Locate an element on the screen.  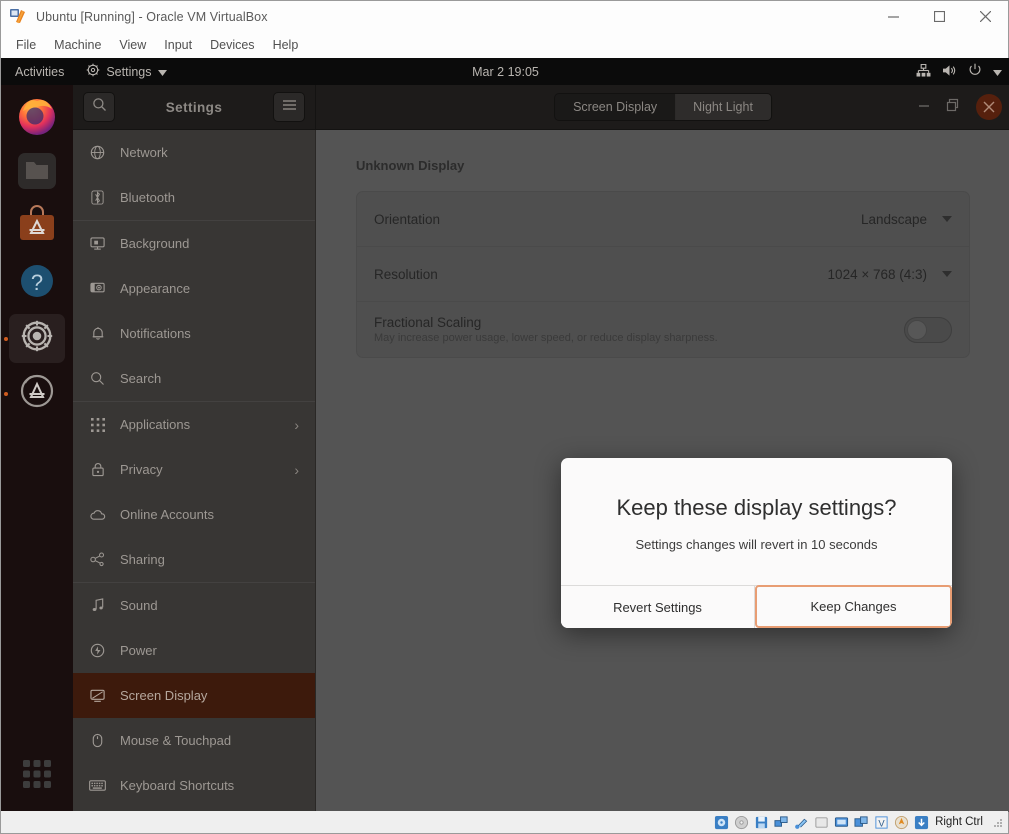
menu-view: View is located at coordinates (132, 45).